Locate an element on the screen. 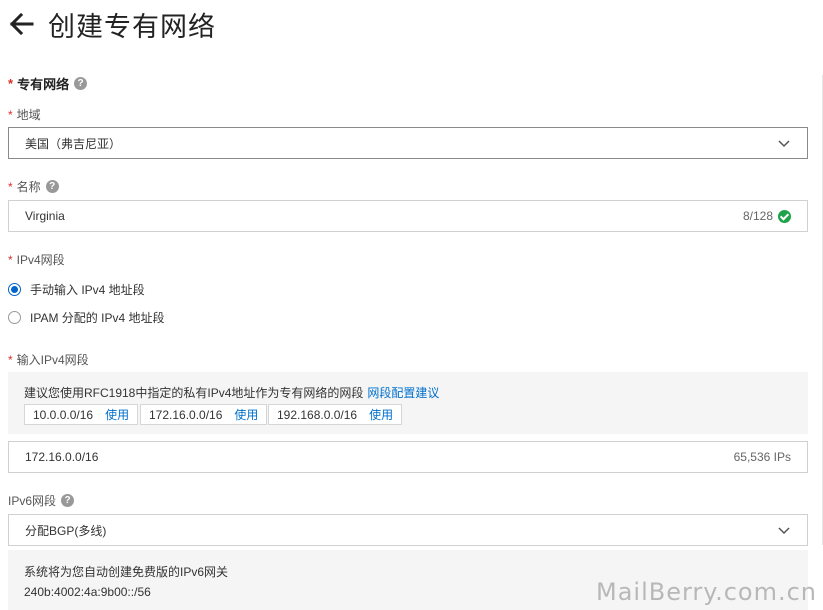  name-counter: 8/128 is located at coordinates (767, 216).